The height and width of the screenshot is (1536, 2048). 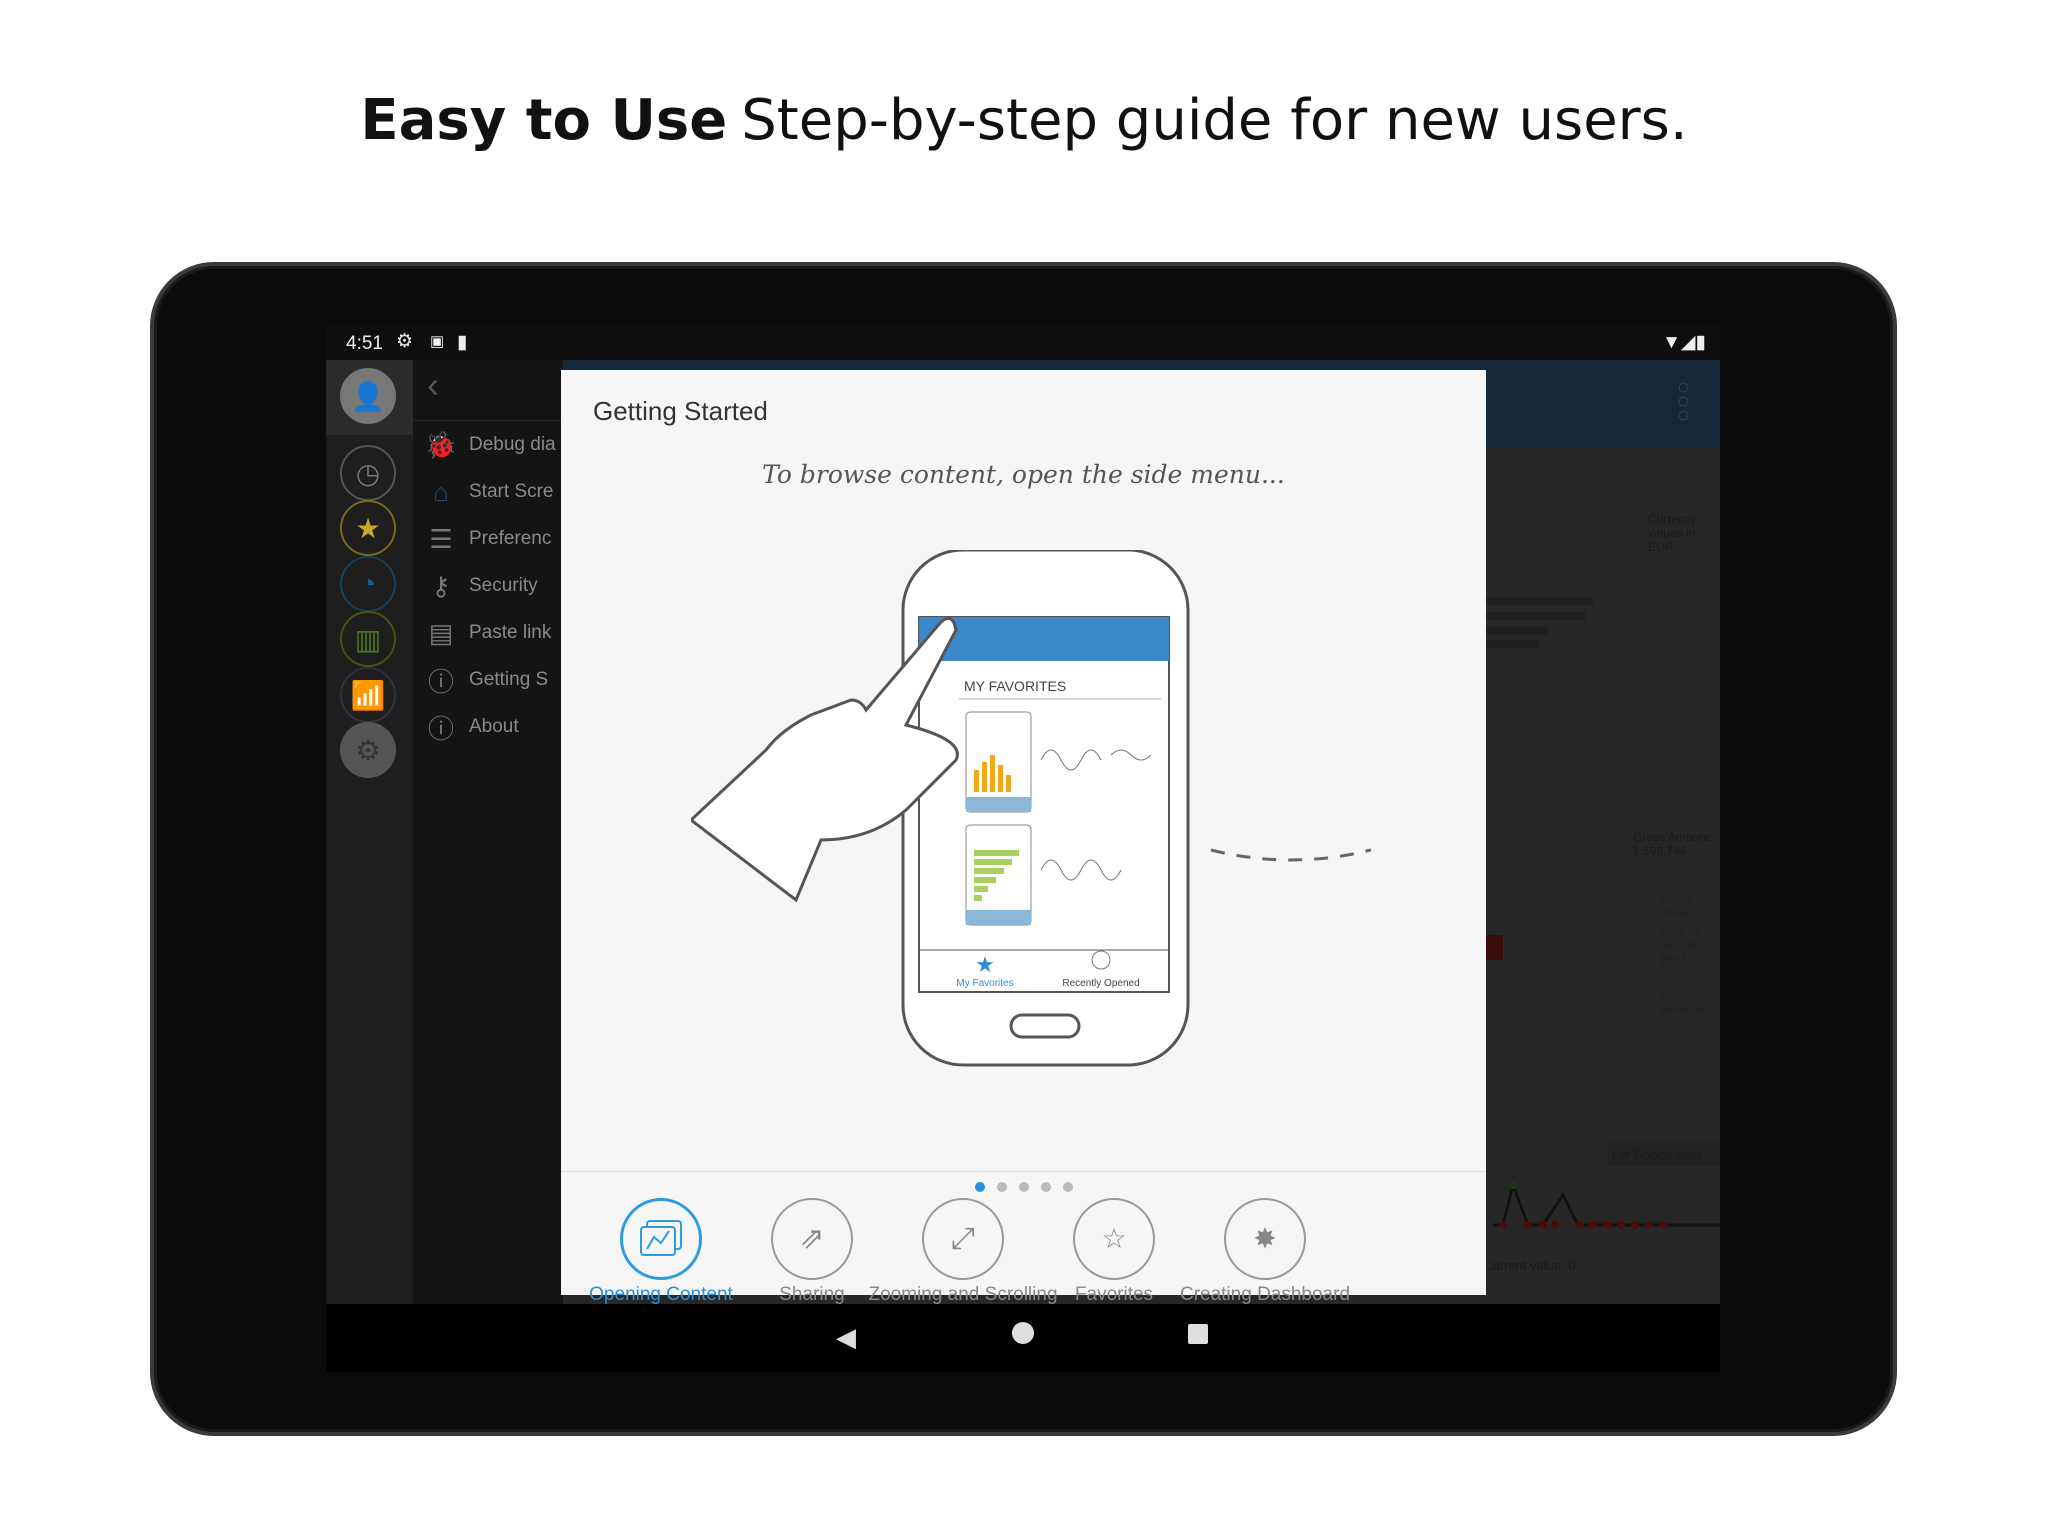 I want to click on menu-item-debug: 🐞 Debug dia, so click(x=488, y=445).